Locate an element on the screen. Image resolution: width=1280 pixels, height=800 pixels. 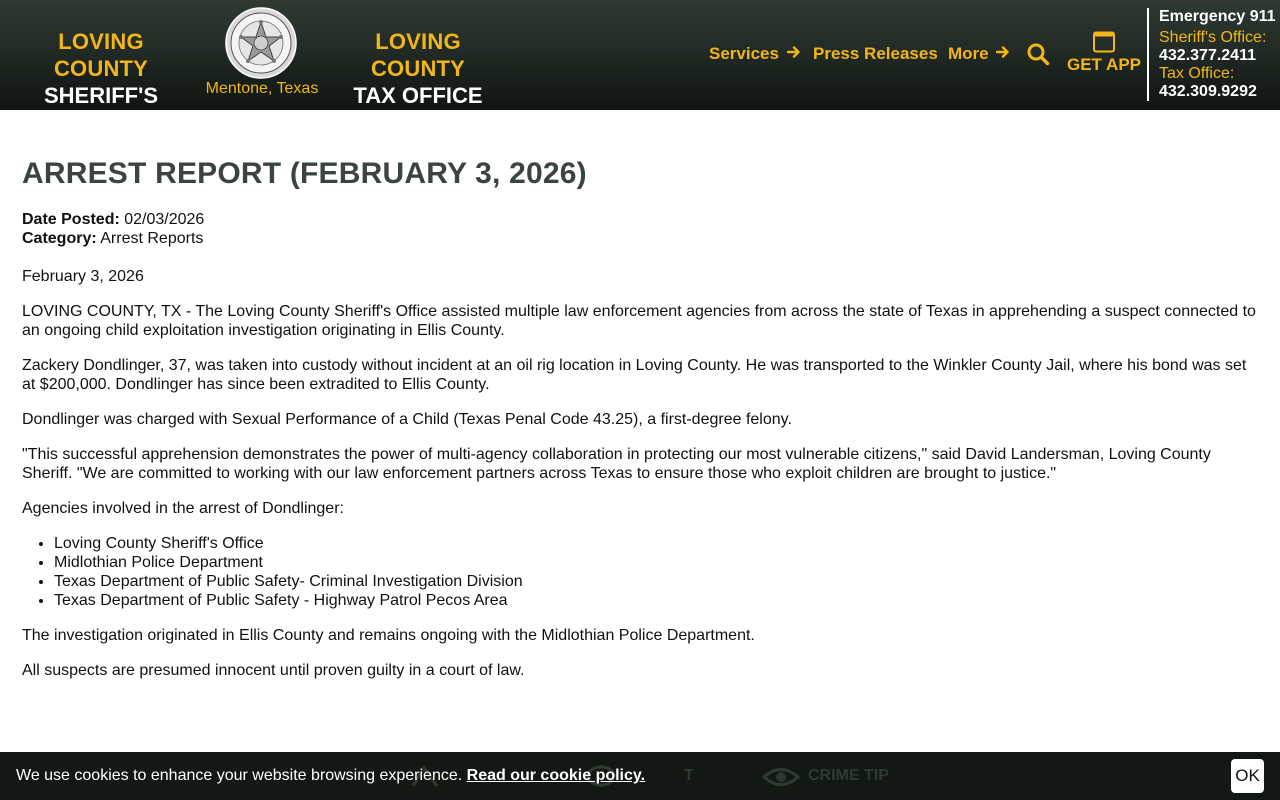
nav-press-releases: Press Releases is located at coordinates (875, 55).